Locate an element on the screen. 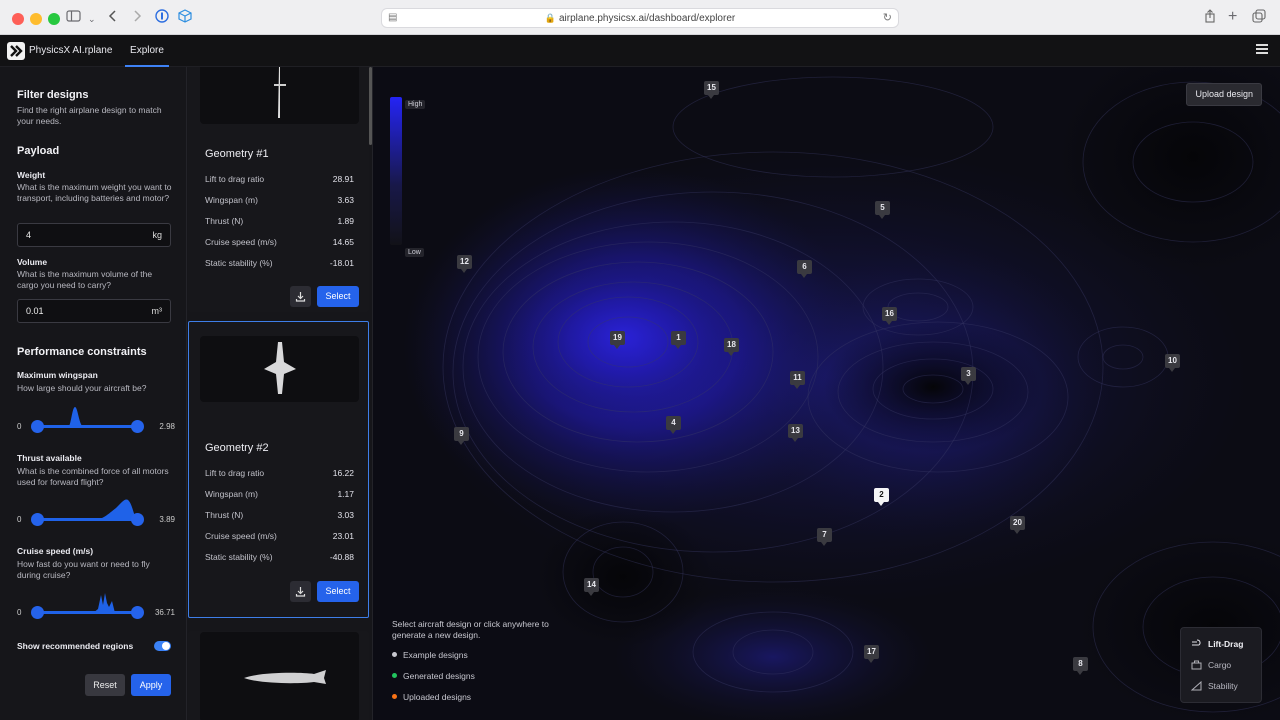 The height and width of the screenshot is (720, 1280). volume-label: Volume is located at coordinates (32, 262).